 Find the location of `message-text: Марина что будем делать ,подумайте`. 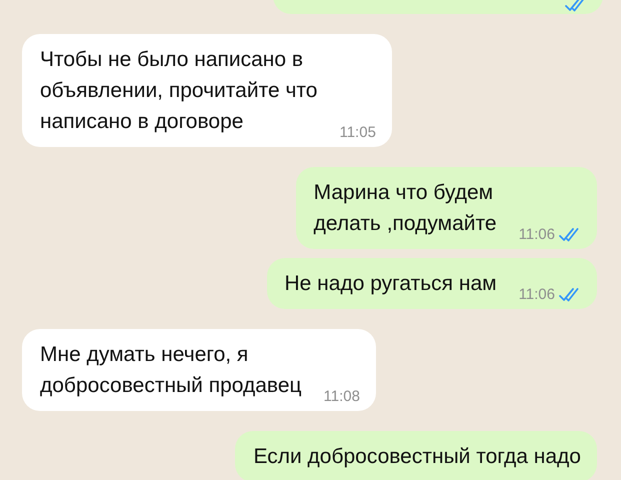

message-text: Марина что будем делать ,подумайте is located at coordinates (405, 208).